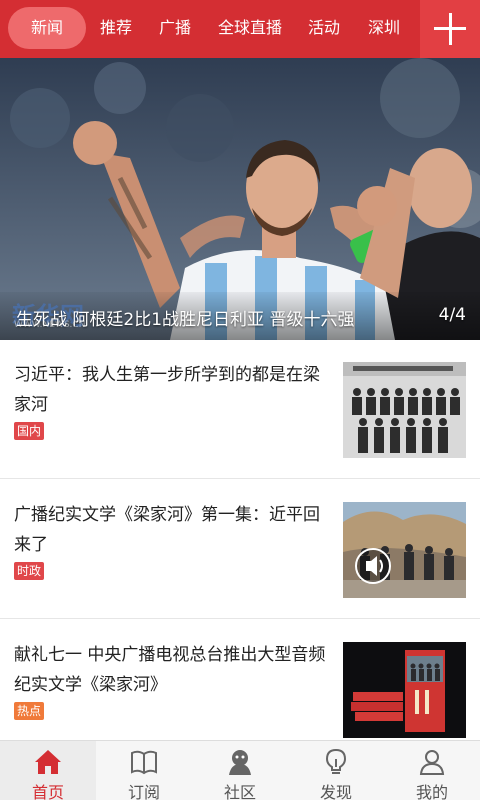 This screenshot has height=800, width=480. Describe the element at coordinates (384, 28) in the screenshot. I see `tab-shenzhen: 深圳` at that location.